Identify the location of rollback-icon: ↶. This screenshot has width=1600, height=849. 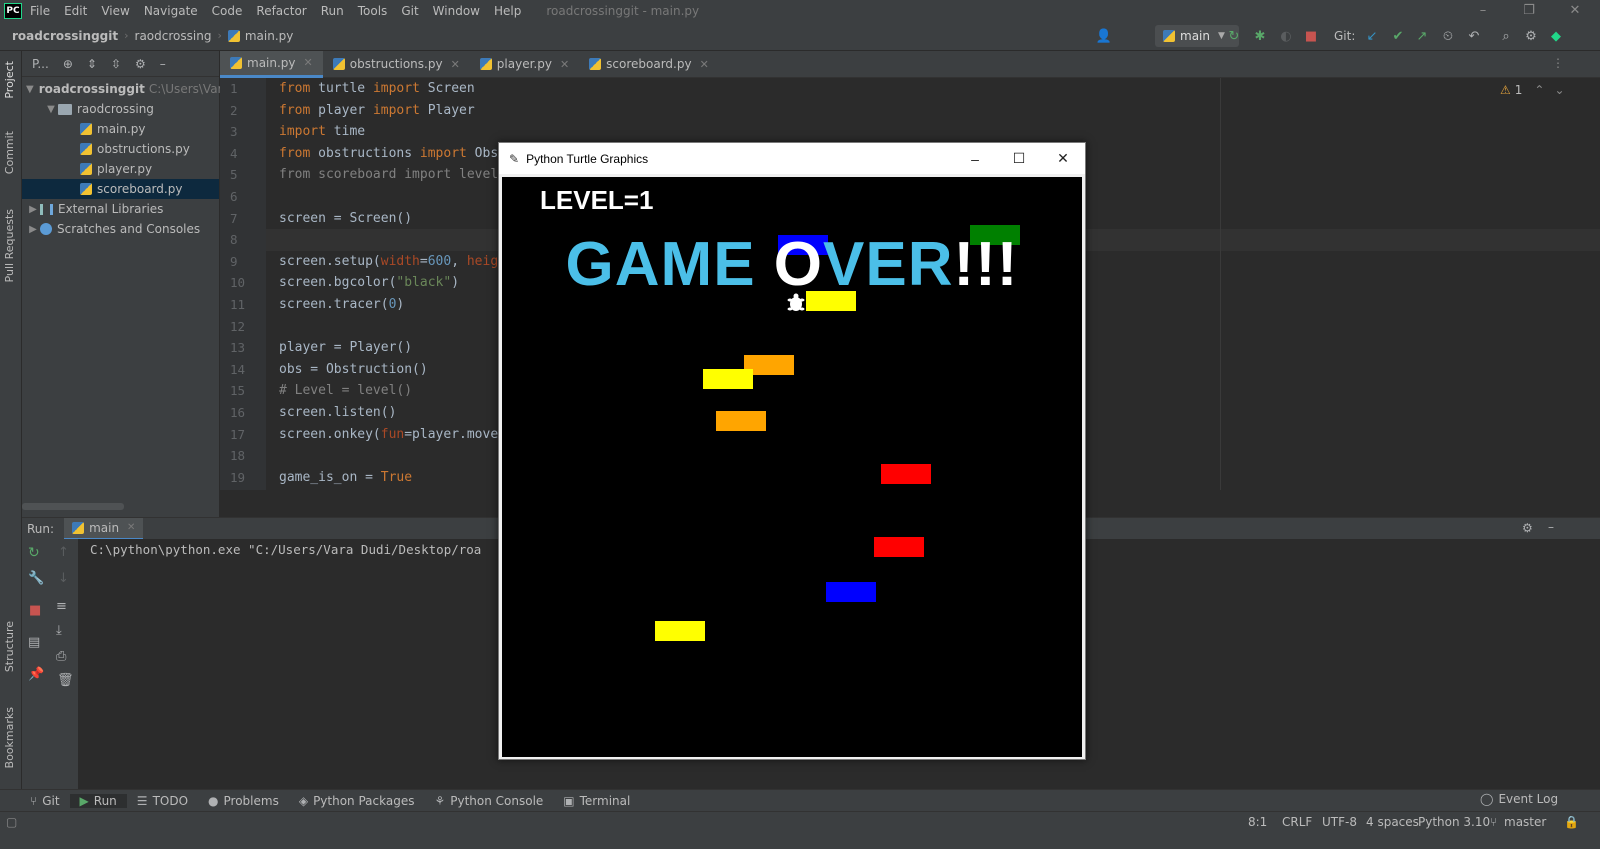
(1474, 36).